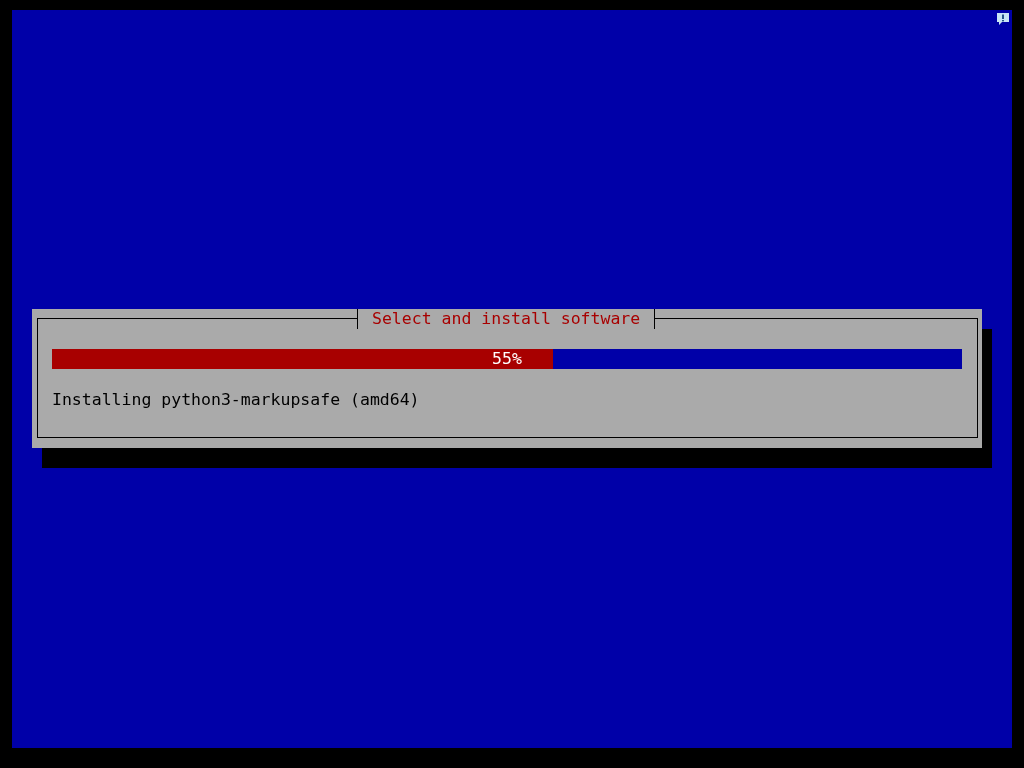 The image size is (1024, 768). What do you see at coordinates (236, 400) in the screenshot?
I see `status-text: Installing python3-markupsafe (amd64)` at bounding box center [236, 400].